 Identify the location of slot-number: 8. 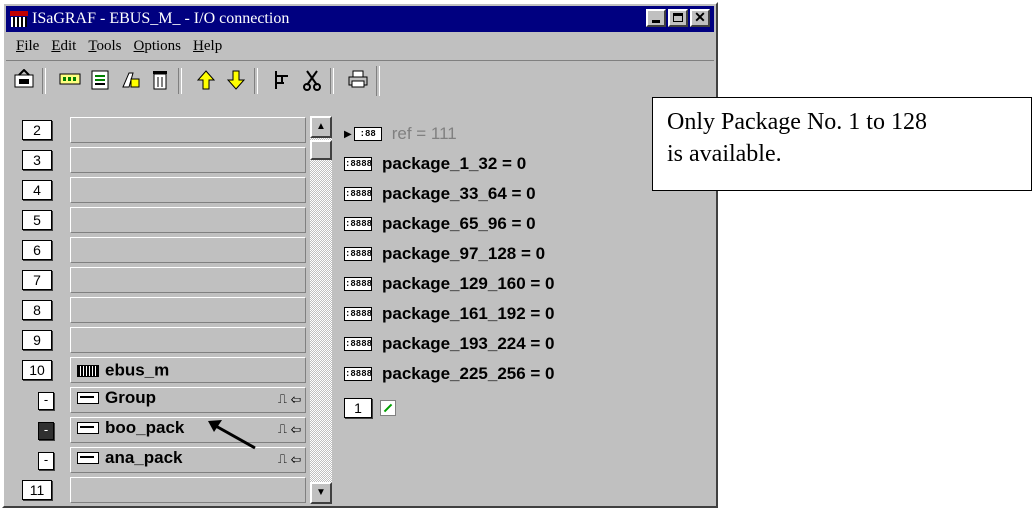
(37, 310).